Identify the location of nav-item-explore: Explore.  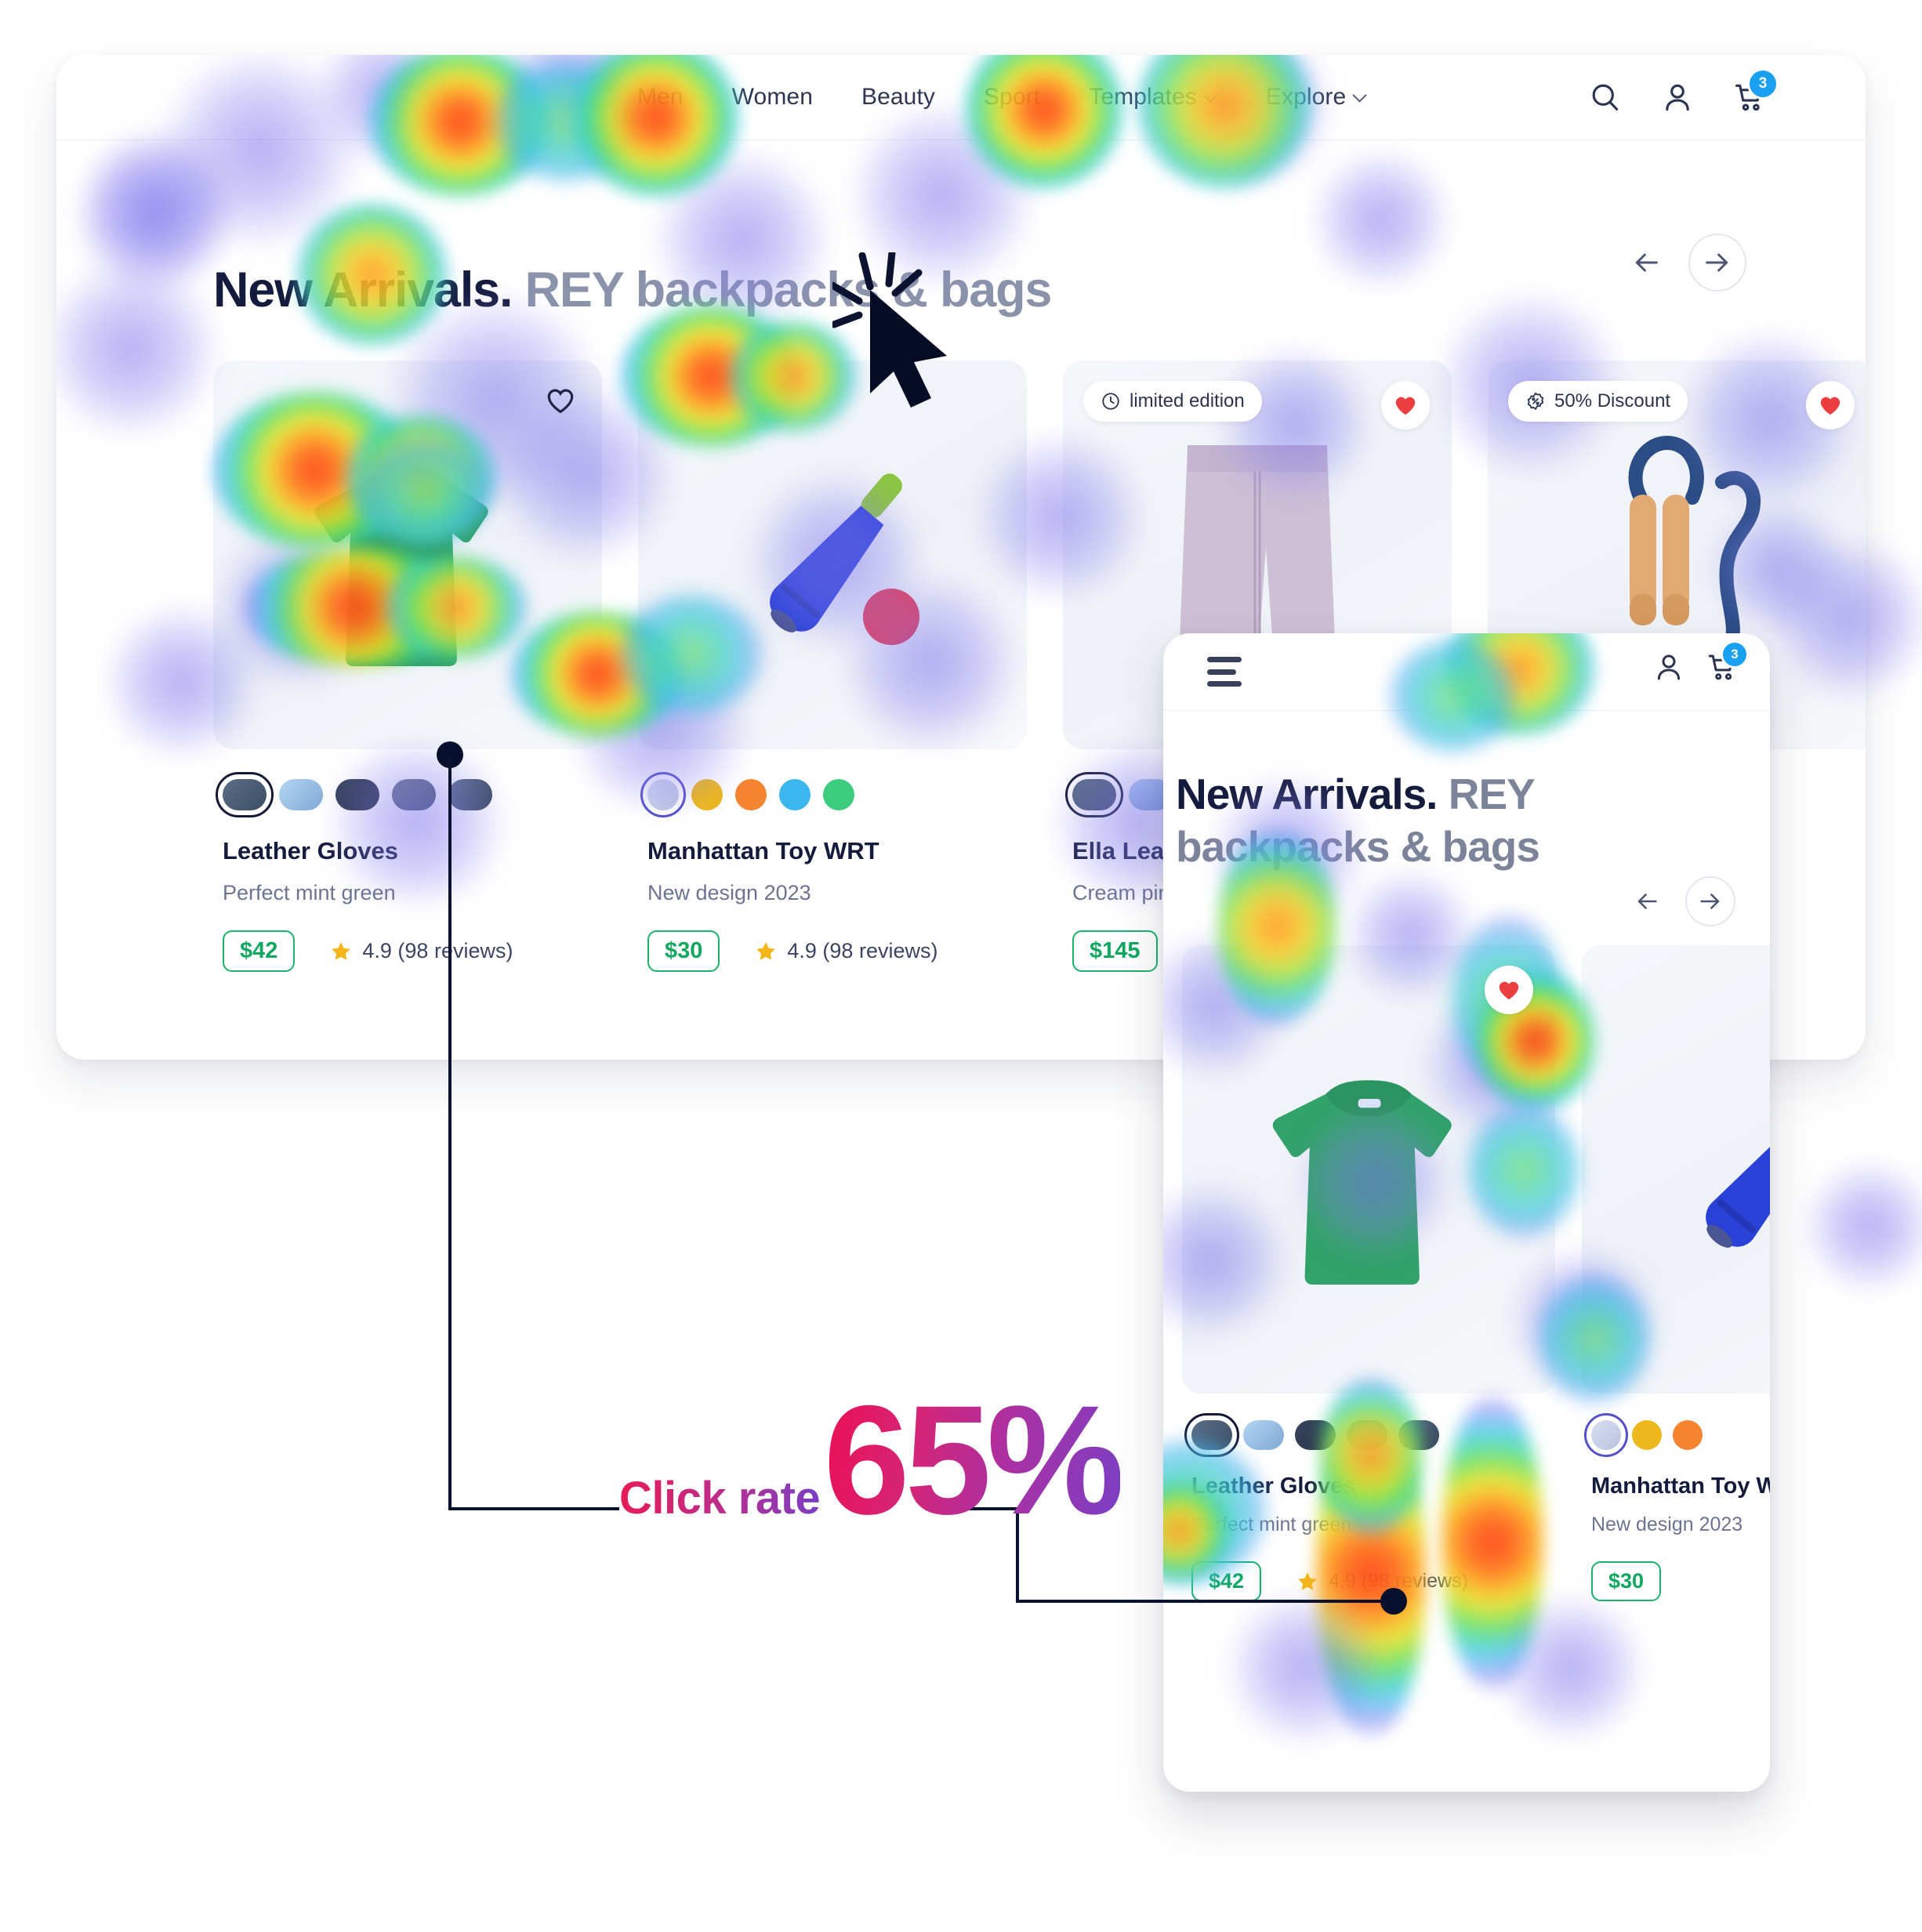
(1316, 98).